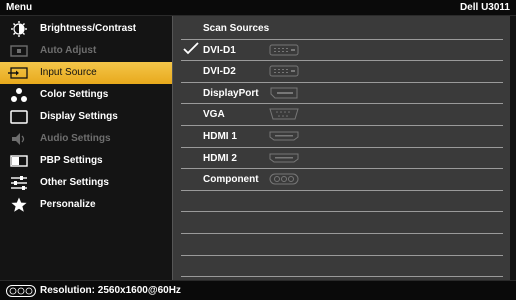 The height and width of the screenshot is (300, 516). I want to click on signal-connector-icon, so click(21, 291).